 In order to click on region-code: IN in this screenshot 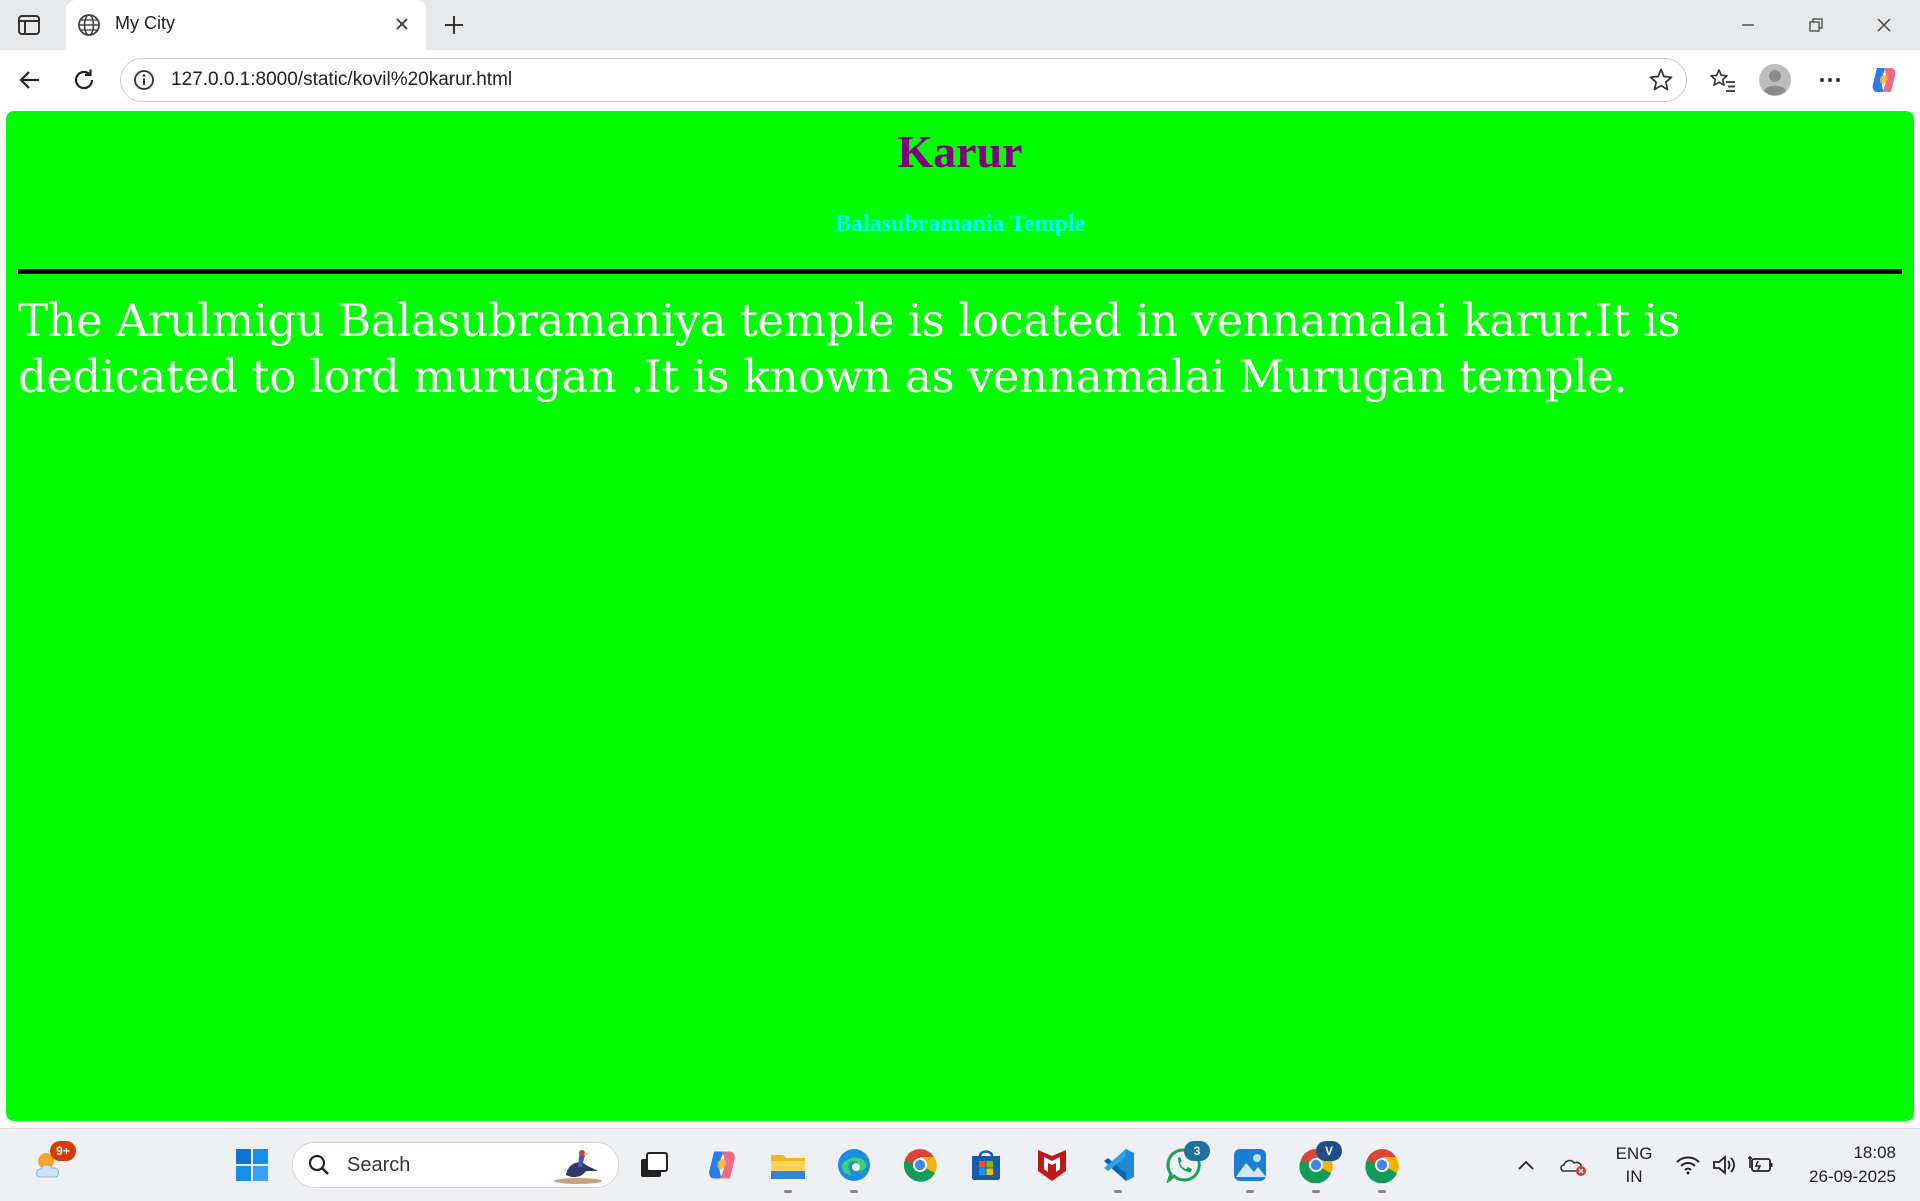, I will do `click(1634, 1176)`.